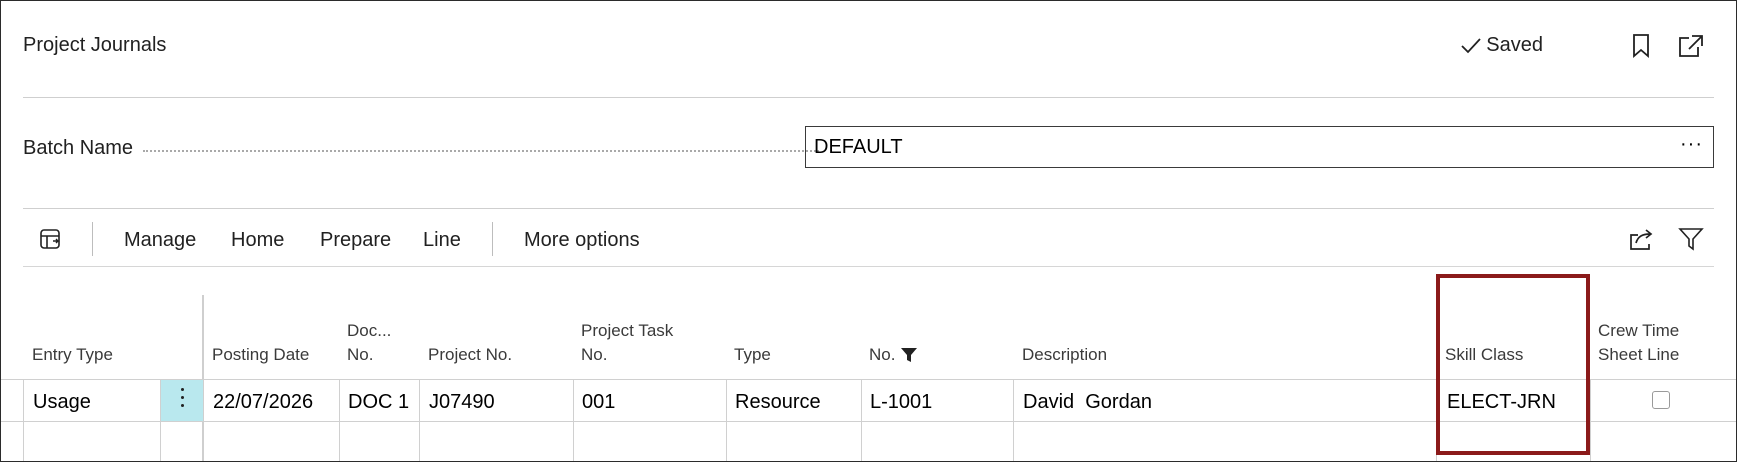 The width and height of the screenshot is (1737, 462). What do you see at coordinates (1639, 330) in the screenshot?
I see `column-header-crew-time-sheet-line-line1: Crew Time` at bounding box center [1639, 330].